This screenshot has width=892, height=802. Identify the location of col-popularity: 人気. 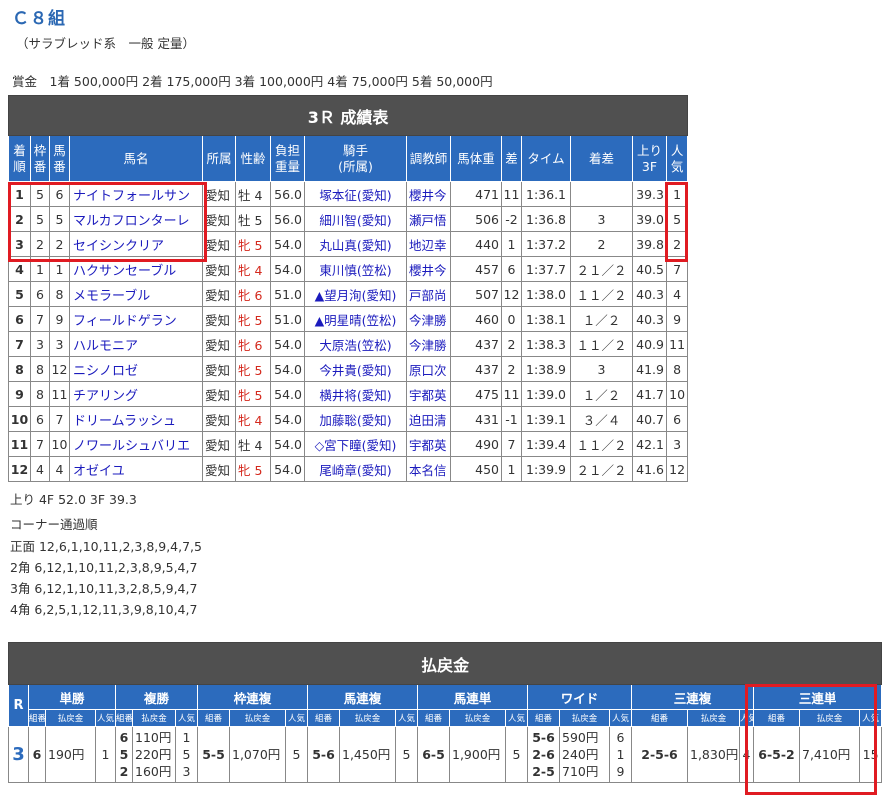
(677, 158).